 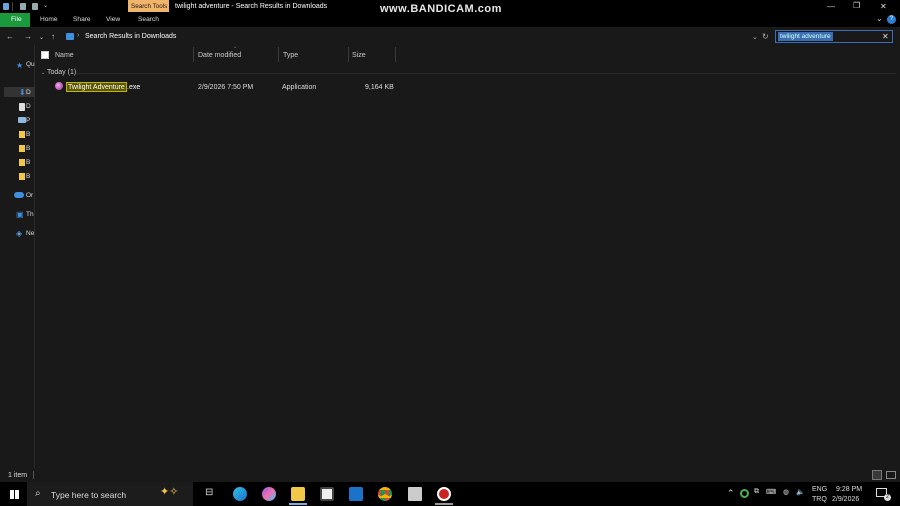 What do you see at coordinates (831, 6) in the screenshot?
I see `minimize-icon: —` at bounding box center [831, 6].